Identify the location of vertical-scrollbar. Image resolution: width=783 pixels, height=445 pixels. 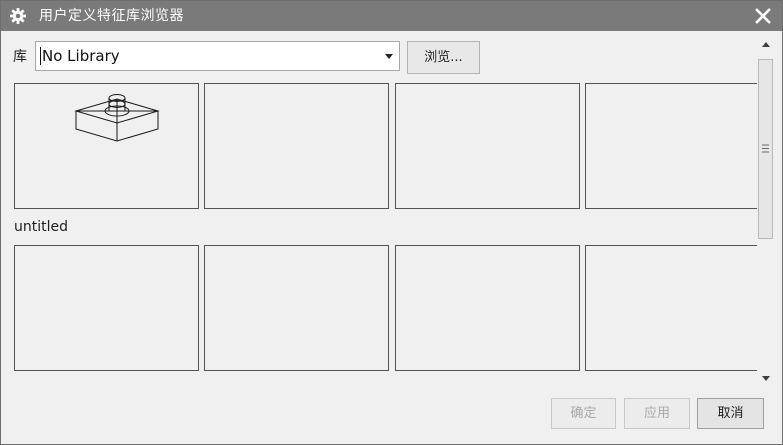
(765, 213).